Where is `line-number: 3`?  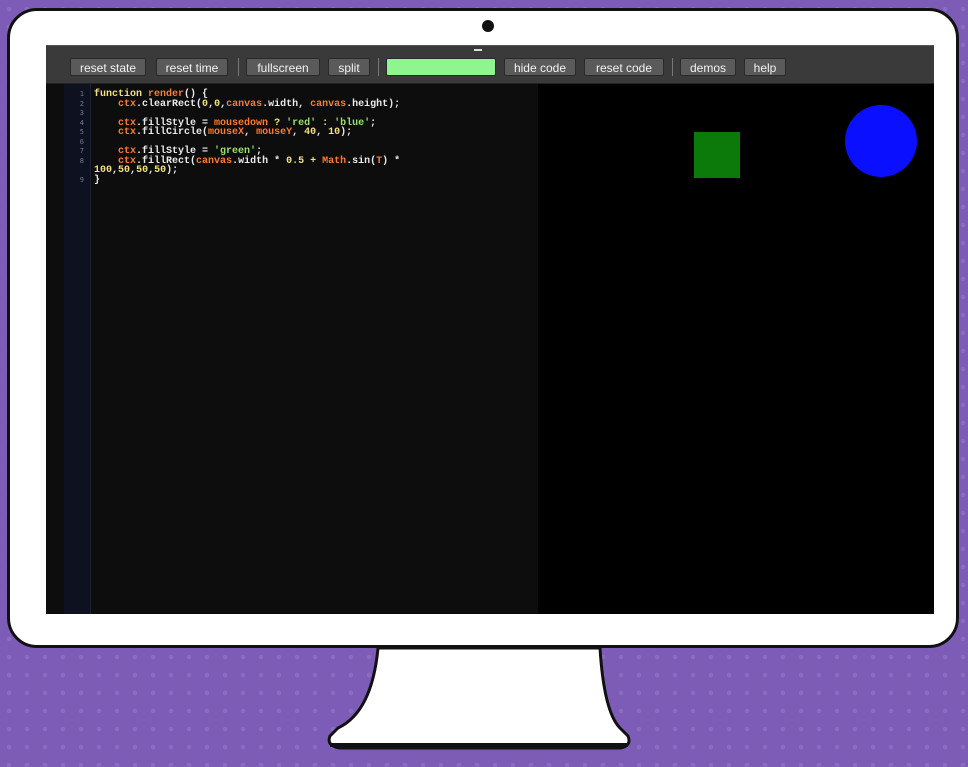 line-number: 3 is located at coordinates (81, 113).